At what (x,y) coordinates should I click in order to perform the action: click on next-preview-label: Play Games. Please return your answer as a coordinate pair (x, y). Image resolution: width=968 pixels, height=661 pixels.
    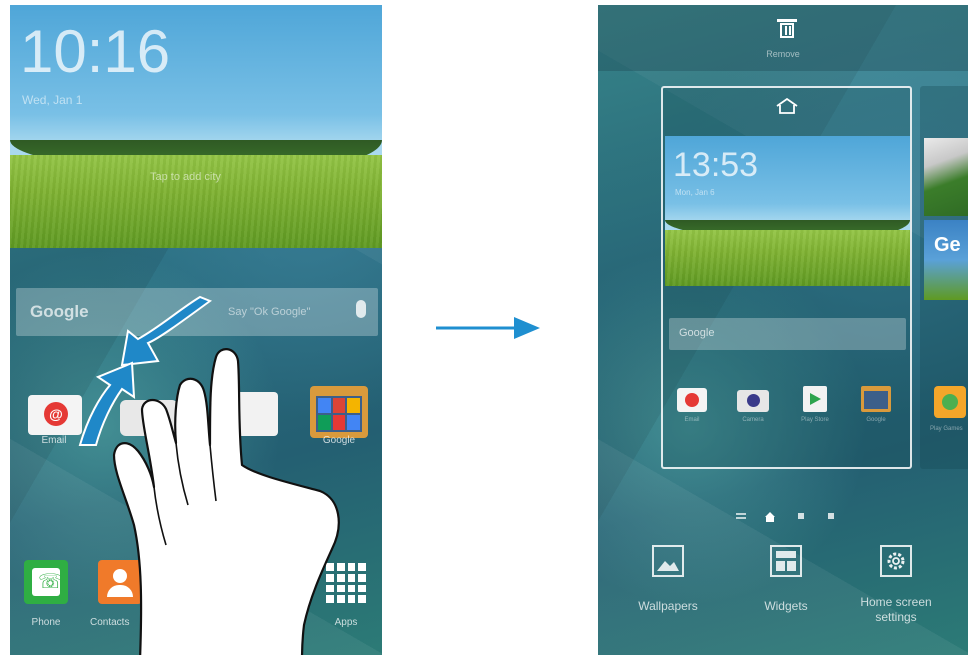
    Looking at the image, I should click on (946, 429).